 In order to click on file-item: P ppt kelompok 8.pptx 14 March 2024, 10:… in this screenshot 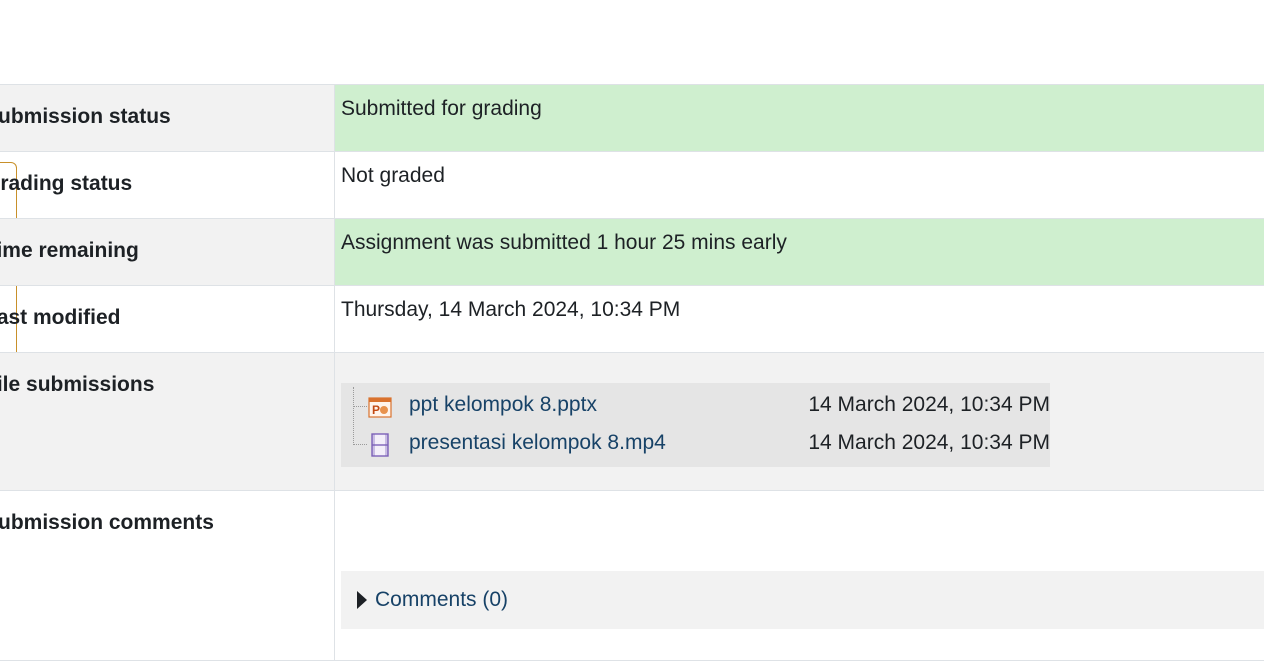, I will do `click(695, 406)`.